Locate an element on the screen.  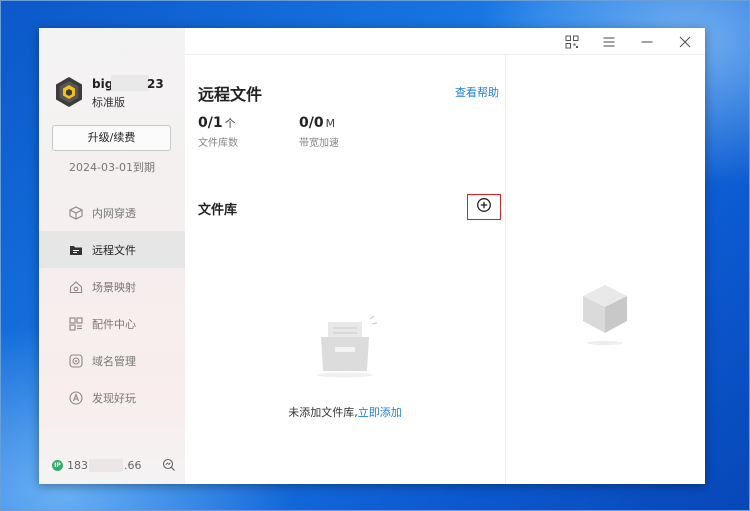
plus-circle-icon is located at coordinates (484, 207).